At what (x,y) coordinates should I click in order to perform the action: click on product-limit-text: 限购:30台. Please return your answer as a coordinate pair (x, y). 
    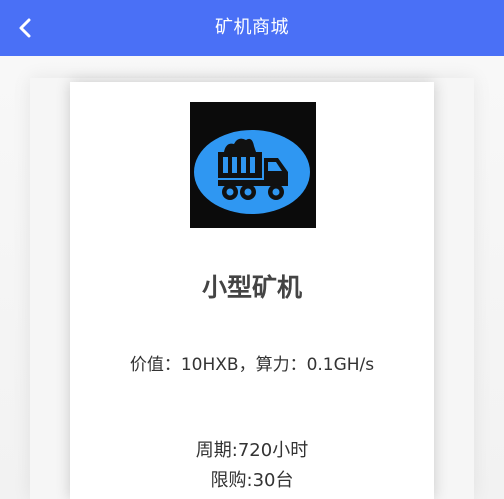
    Looking at the image, I should click on (252, 480).